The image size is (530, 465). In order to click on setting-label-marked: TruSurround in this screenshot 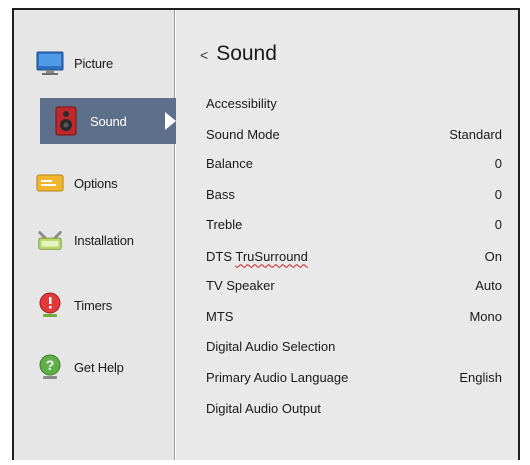, I will do `click(271, 256)`.